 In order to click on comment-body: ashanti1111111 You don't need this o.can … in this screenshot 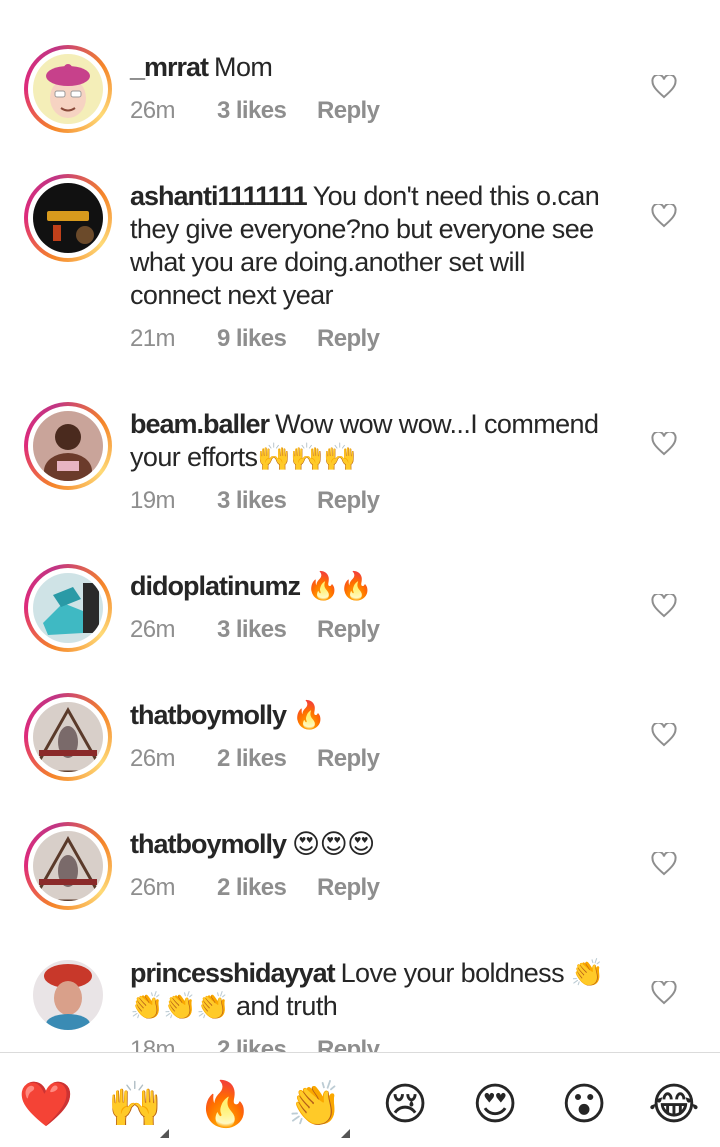, I will do `click(375, 246)`.